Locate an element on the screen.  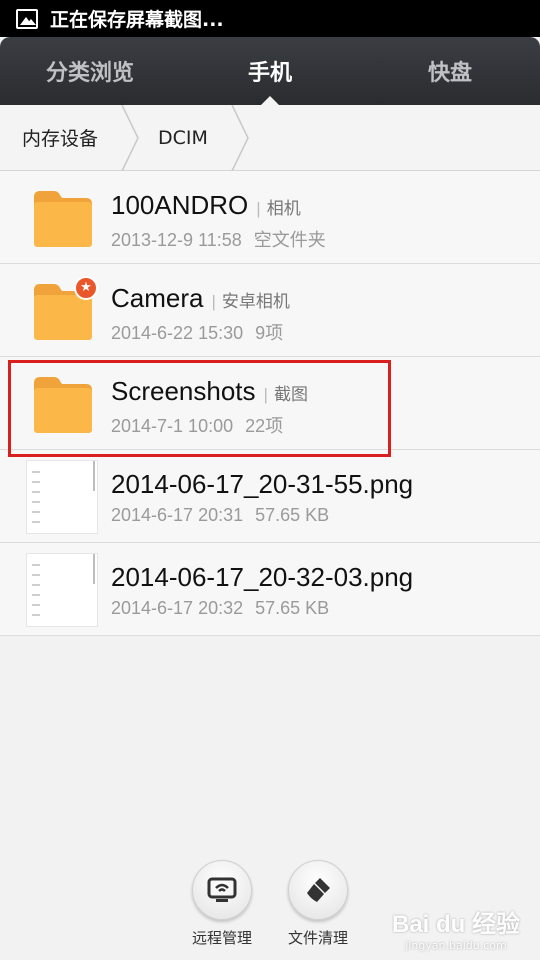
breadcrumb: 内存设备 DCIM is located at coordinates (270, 137).